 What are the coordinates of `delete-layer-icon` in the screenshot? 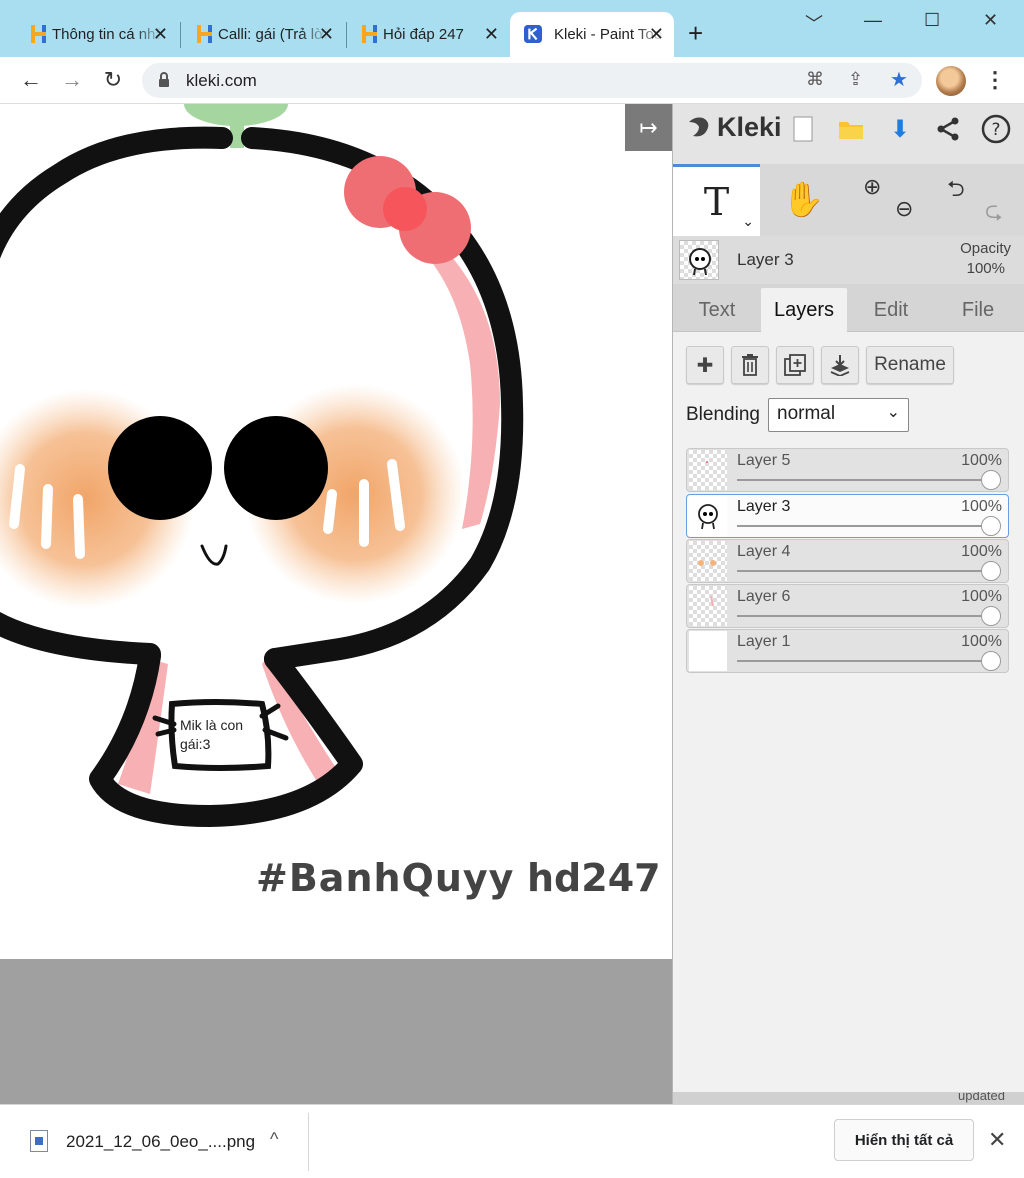 It's located at (750, 365).